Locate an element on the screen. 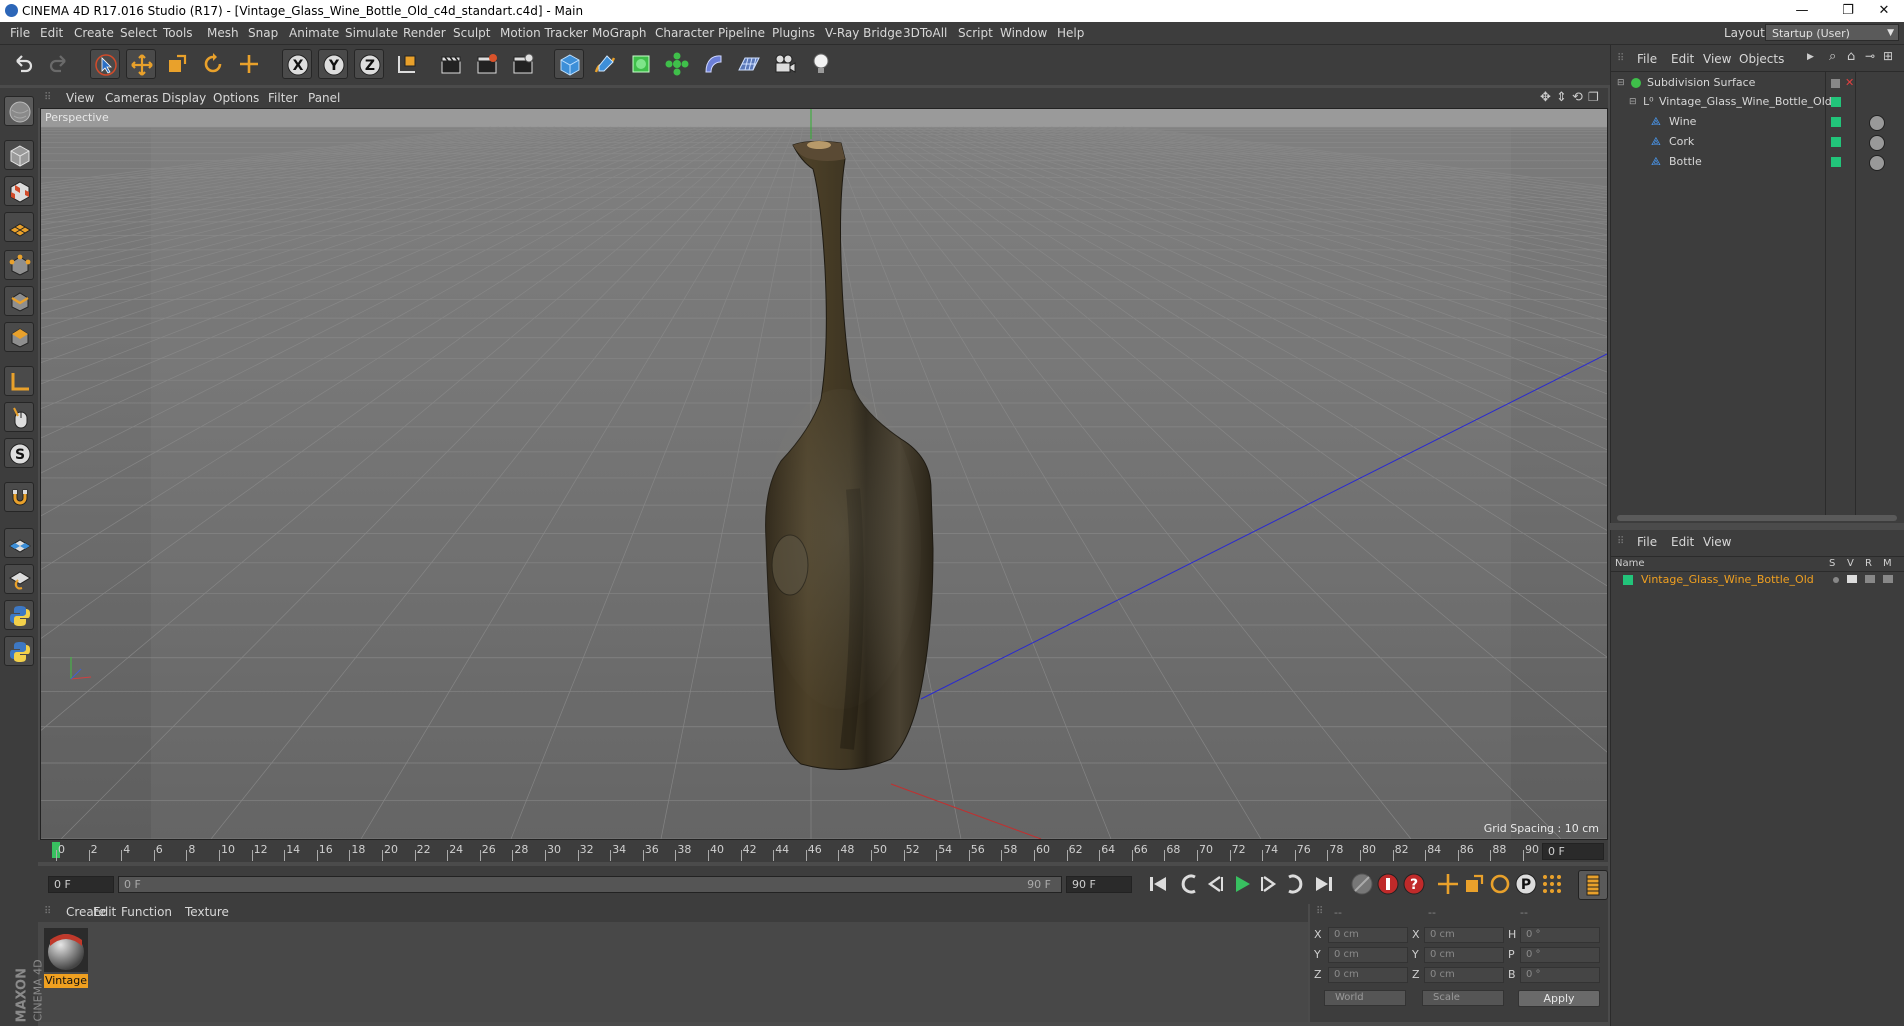 This screenshot has width=1904, height=1026. preview-end-field: 0 F is located at coordinates (1573, 851).